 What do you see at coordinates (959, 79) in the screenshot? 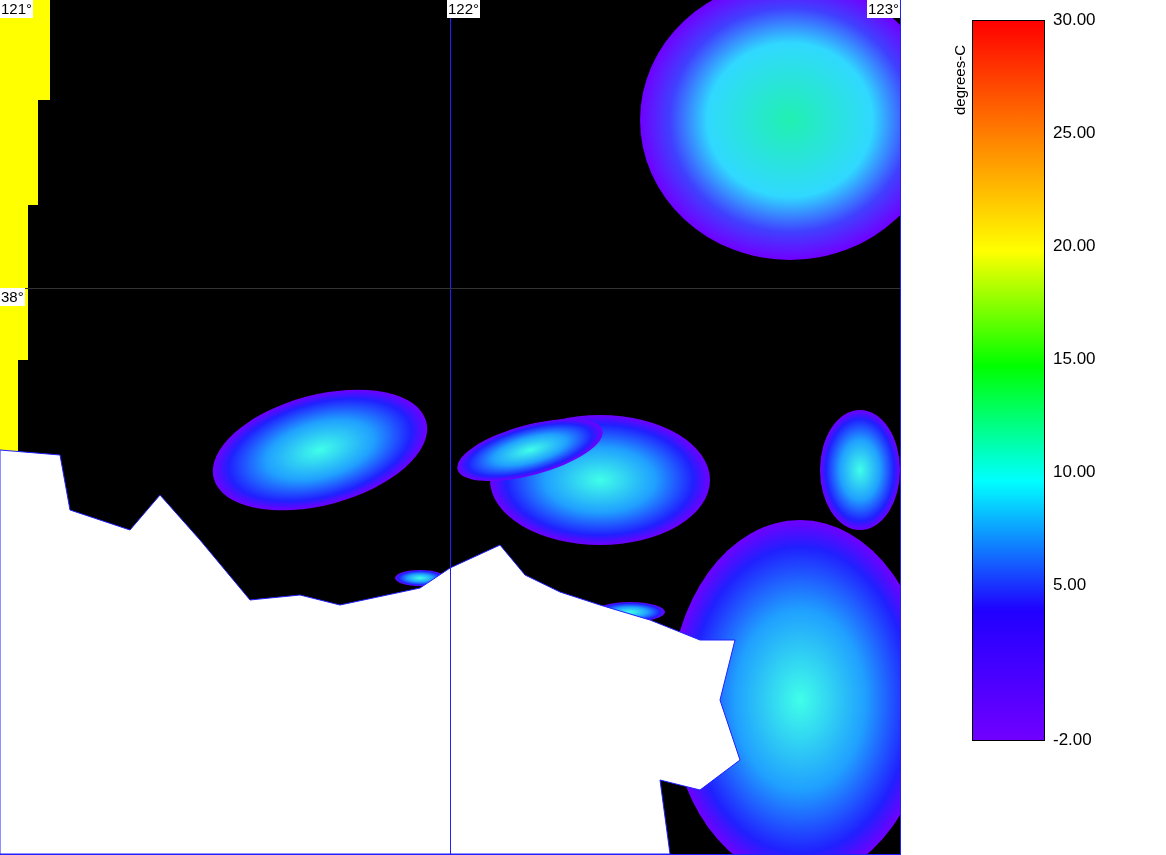
I see `colorbar-title: degrees-C` at bounding box center [959, 79].